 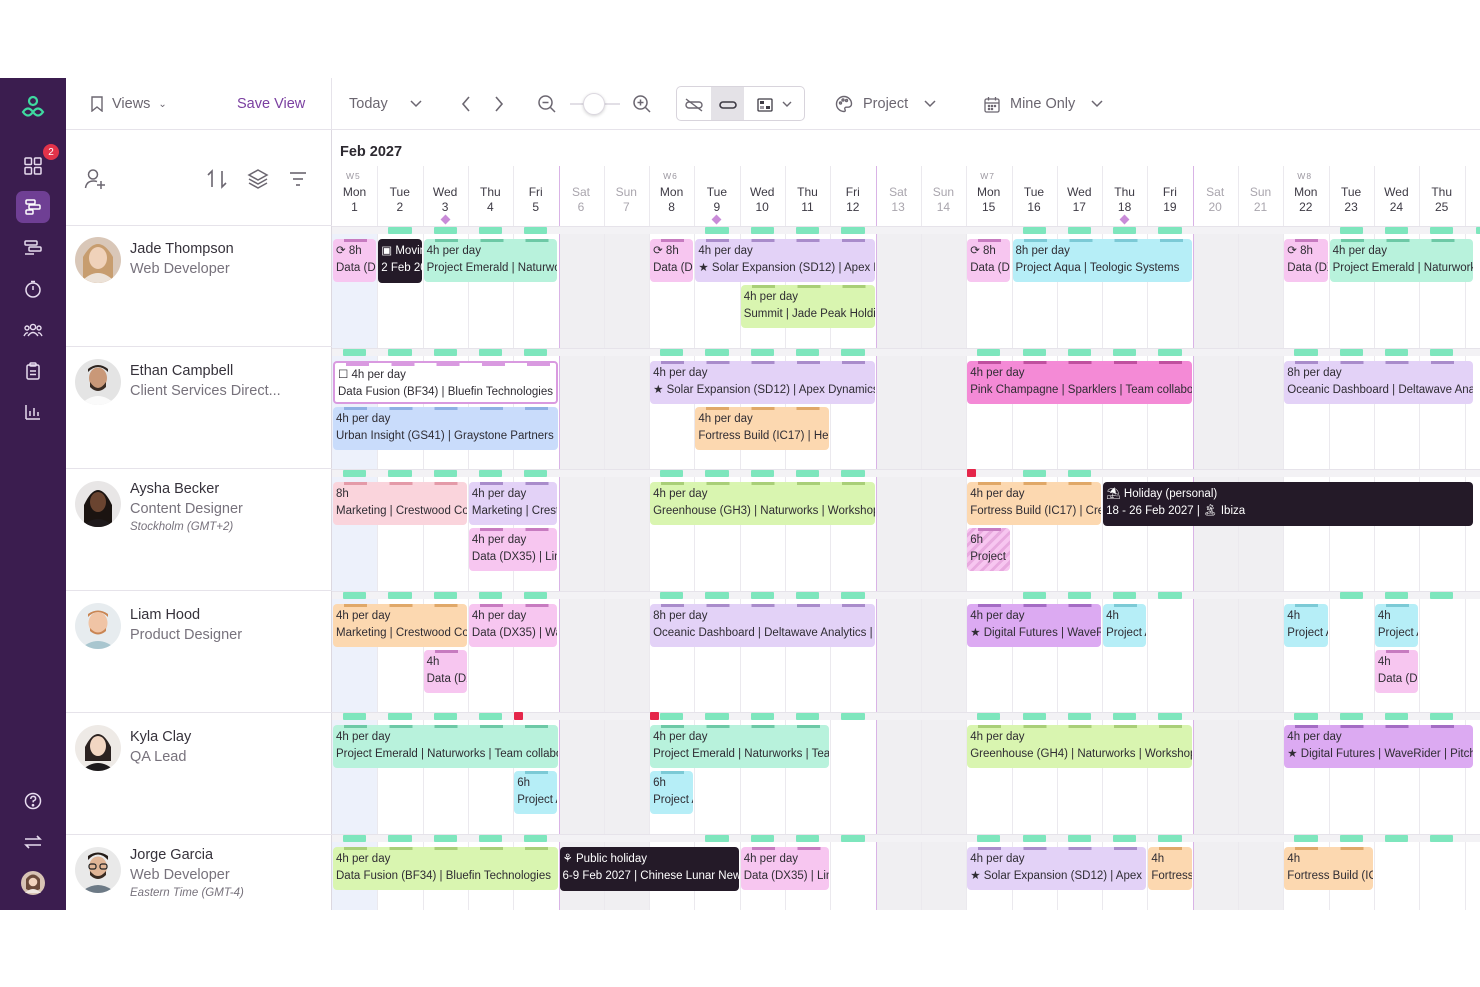 I want to click on save-view-button: Save View, so click(x=271, y=104).